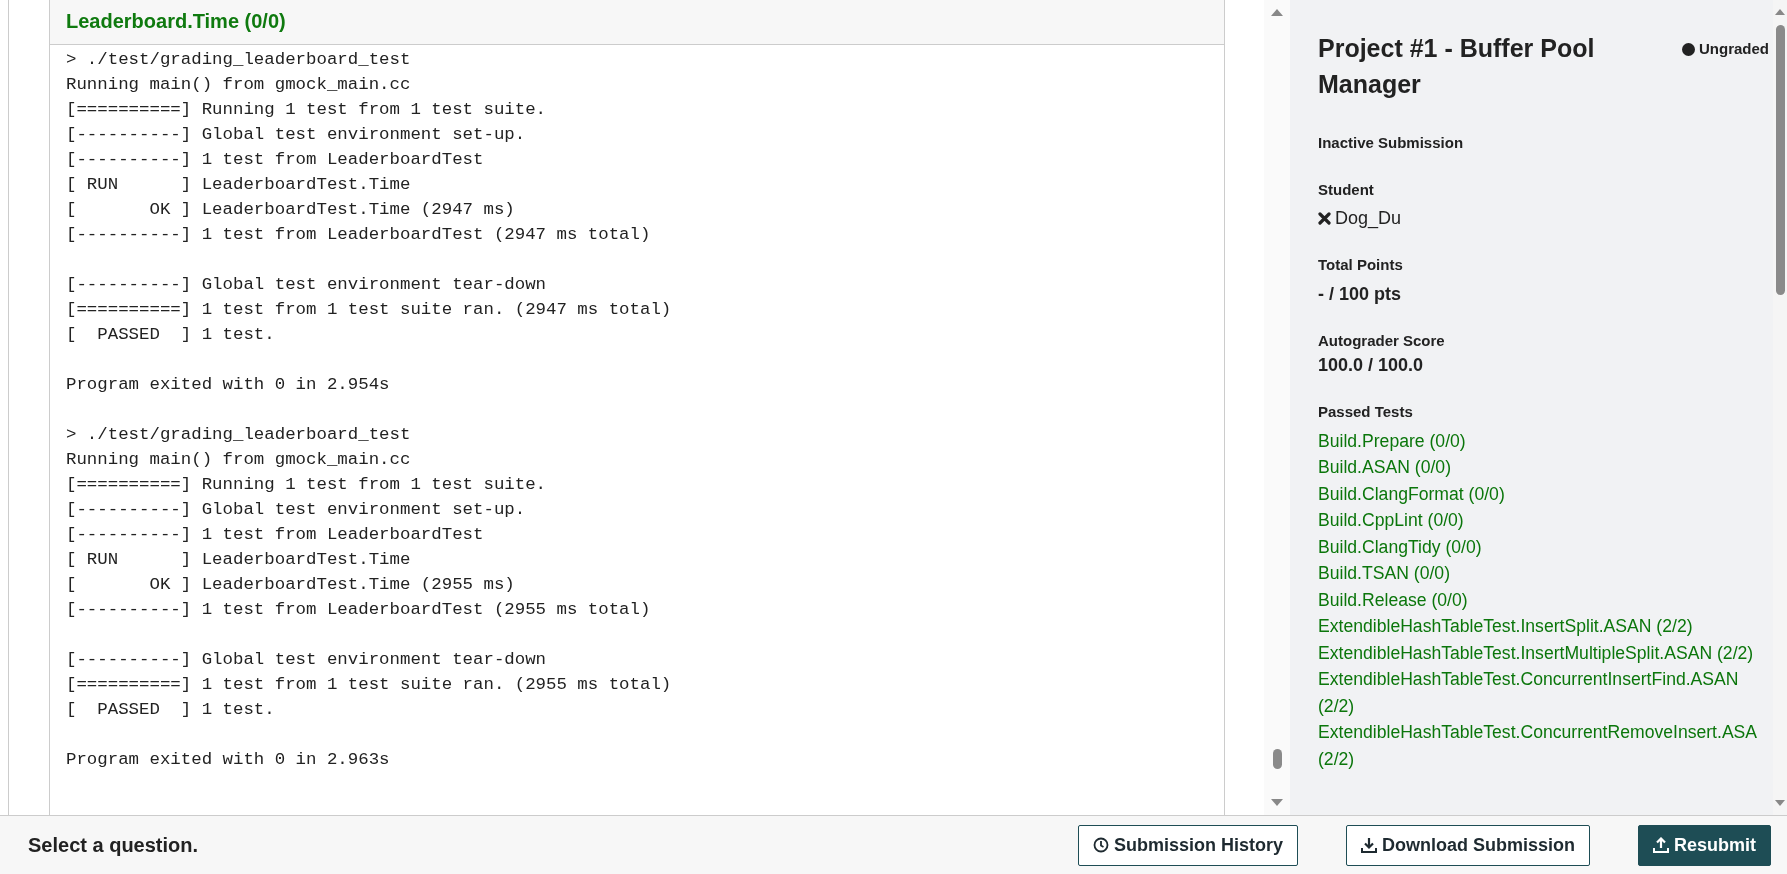 The width and height of the screenshot is (1787, 874). What do you see at coordinates (1371, 365) in the screenshot?
I see `autograder-score: 100.0 / 100.0` at bounding box center [1371, 365].